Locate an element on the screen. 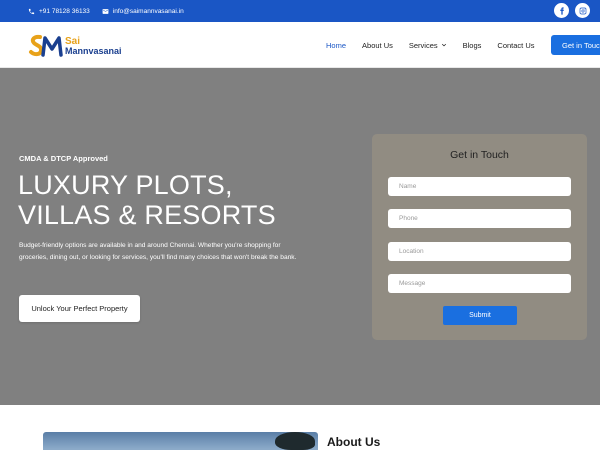  contact-info: +91 78128 36133 info@saimannvasanai.in is located at coordinates (106, 11).